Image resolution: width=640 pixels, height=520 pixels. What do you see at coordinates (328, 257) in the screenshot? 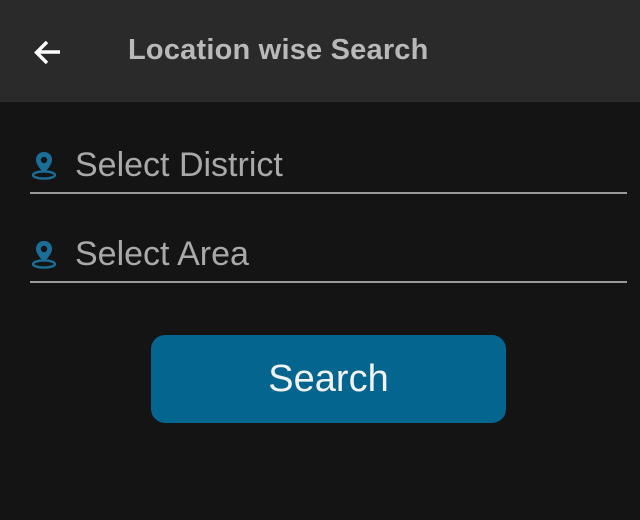
I see `area-select-field: Select Area` at bounding box center [328, 257].